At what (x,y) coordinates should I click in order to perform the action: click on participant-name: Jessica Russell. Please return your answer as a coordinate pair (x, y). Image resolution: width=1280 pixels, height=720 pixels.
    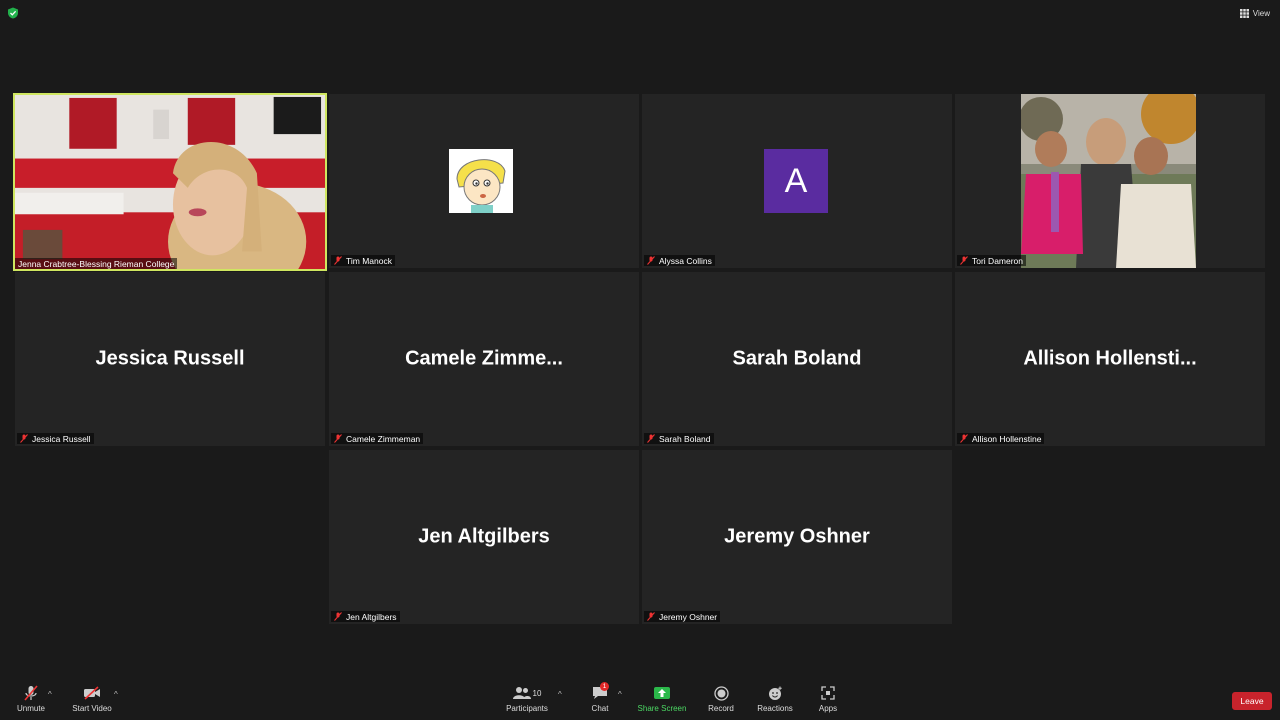
    Looking at the image, I should click on (61, 438).